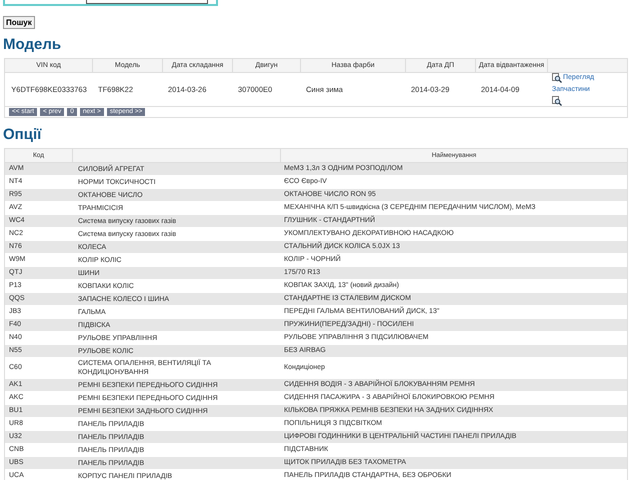 Image resolution: width=640 pixels, height=480 pixels. What do you see at coordinates (22, 135) in the screenshot?
I see `section-title: Опції` at bounding box center [22, 135].